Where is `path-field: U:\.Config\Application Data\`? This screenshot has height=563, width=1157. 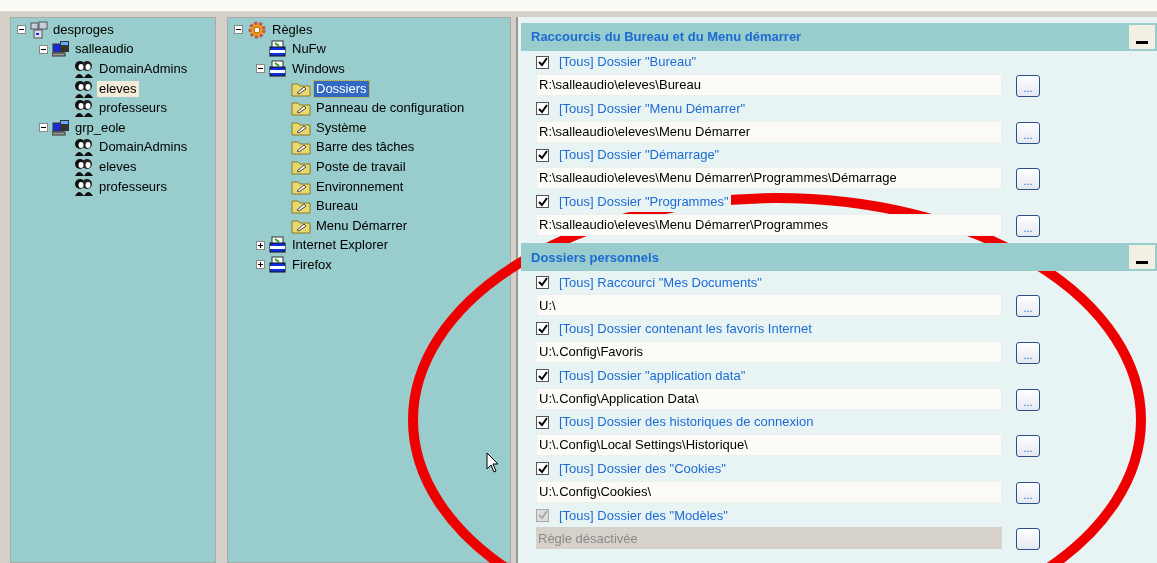 path-field: U:\.Config\Application Data\ is located at coordinates (769, 398).